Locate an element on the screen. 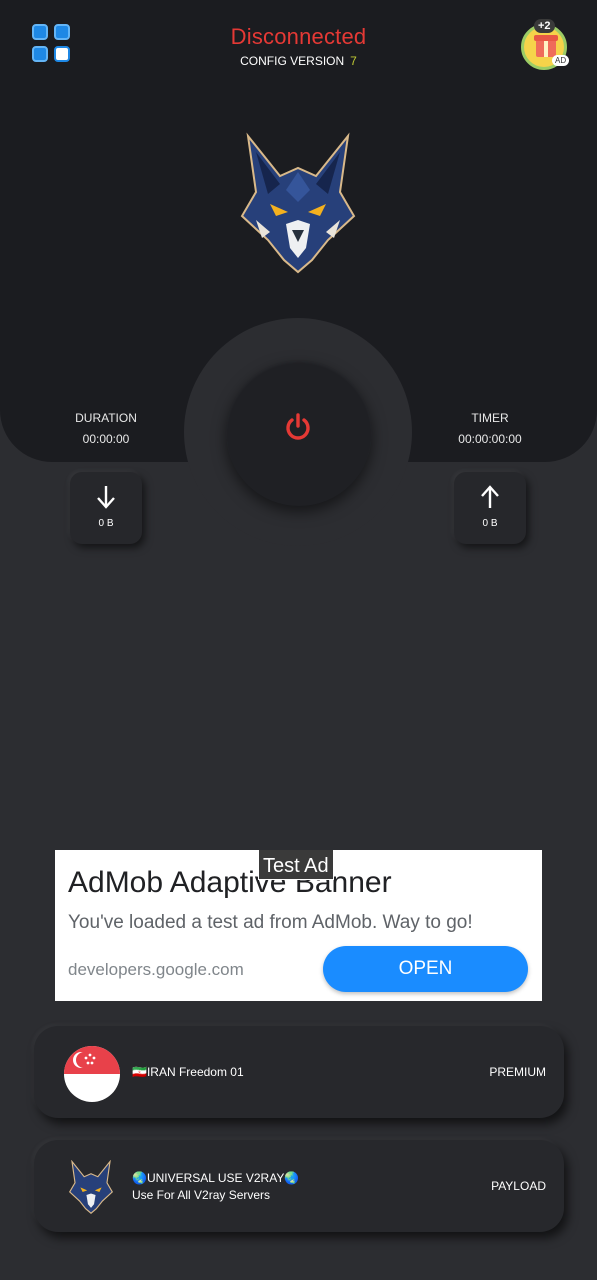  ad-badge: AD is located at coordinates (561, 60).